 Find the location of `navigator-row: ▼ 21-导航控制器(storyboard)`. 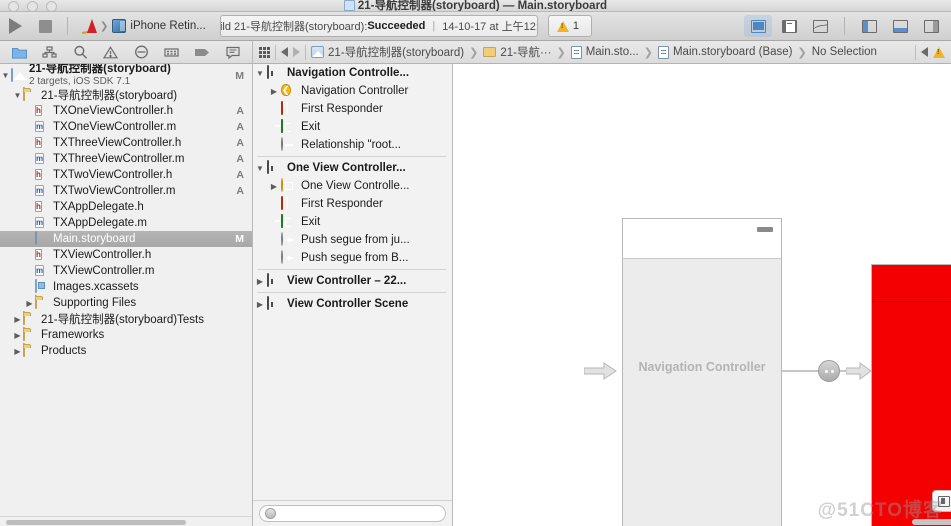

navigator-row: ▼ 21-导航控制器(storyboard) is located at coordinates (126, 95).